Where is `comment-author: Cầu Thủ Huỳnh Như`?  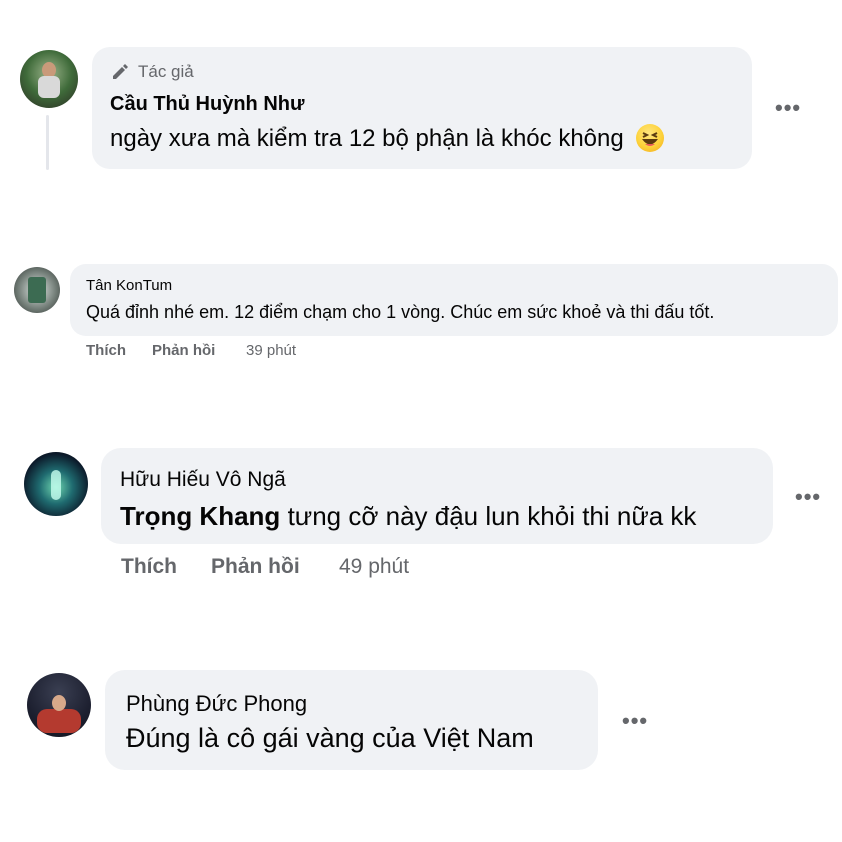 comment-author: Cầu Thủ Huỳnh Như is located at coordinates (207, 104).